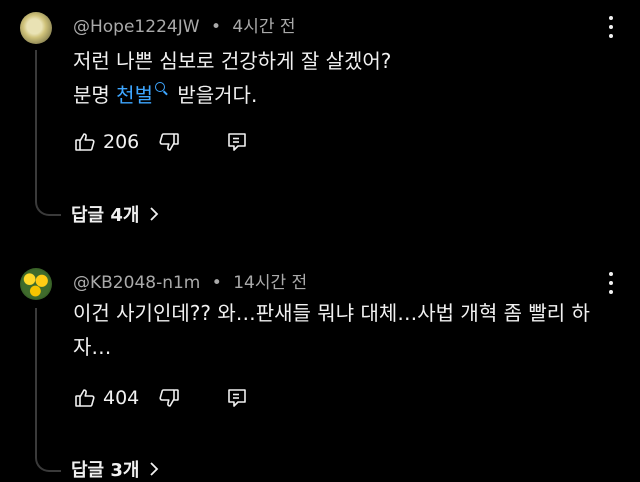 The image size is (640, 482). I want to click on view-replies-button: 답글 4개, so click(115, 214).